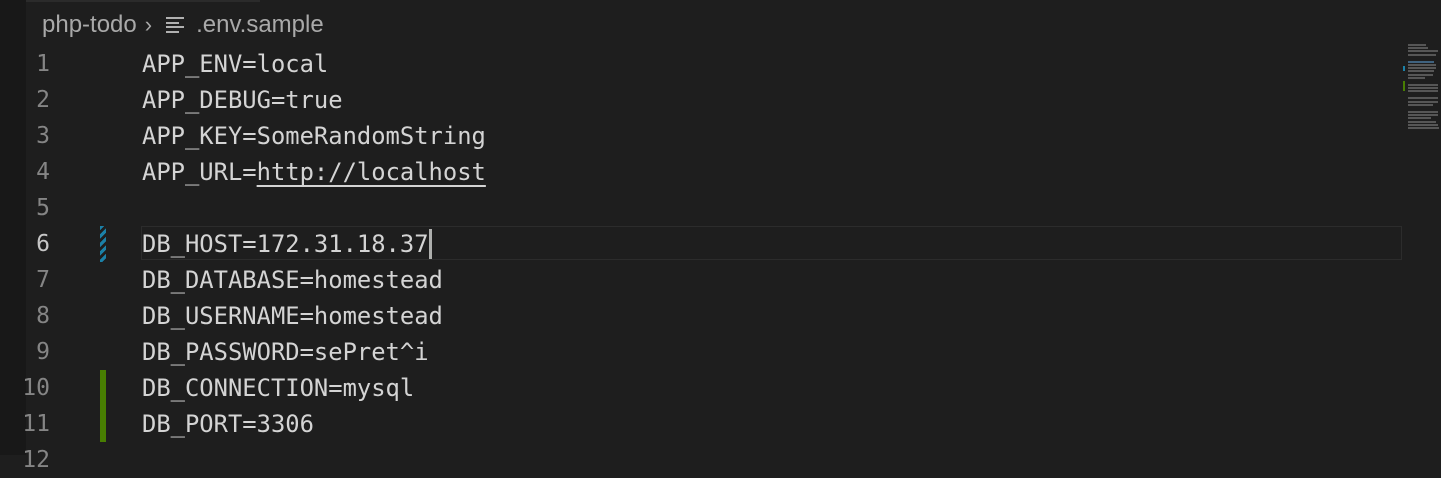 This screenshot has height=478, width=1441. What do you see at coordinates (43, 244) in the screenshot?
I see `line-number: 6` at bounding box center [43, 244].